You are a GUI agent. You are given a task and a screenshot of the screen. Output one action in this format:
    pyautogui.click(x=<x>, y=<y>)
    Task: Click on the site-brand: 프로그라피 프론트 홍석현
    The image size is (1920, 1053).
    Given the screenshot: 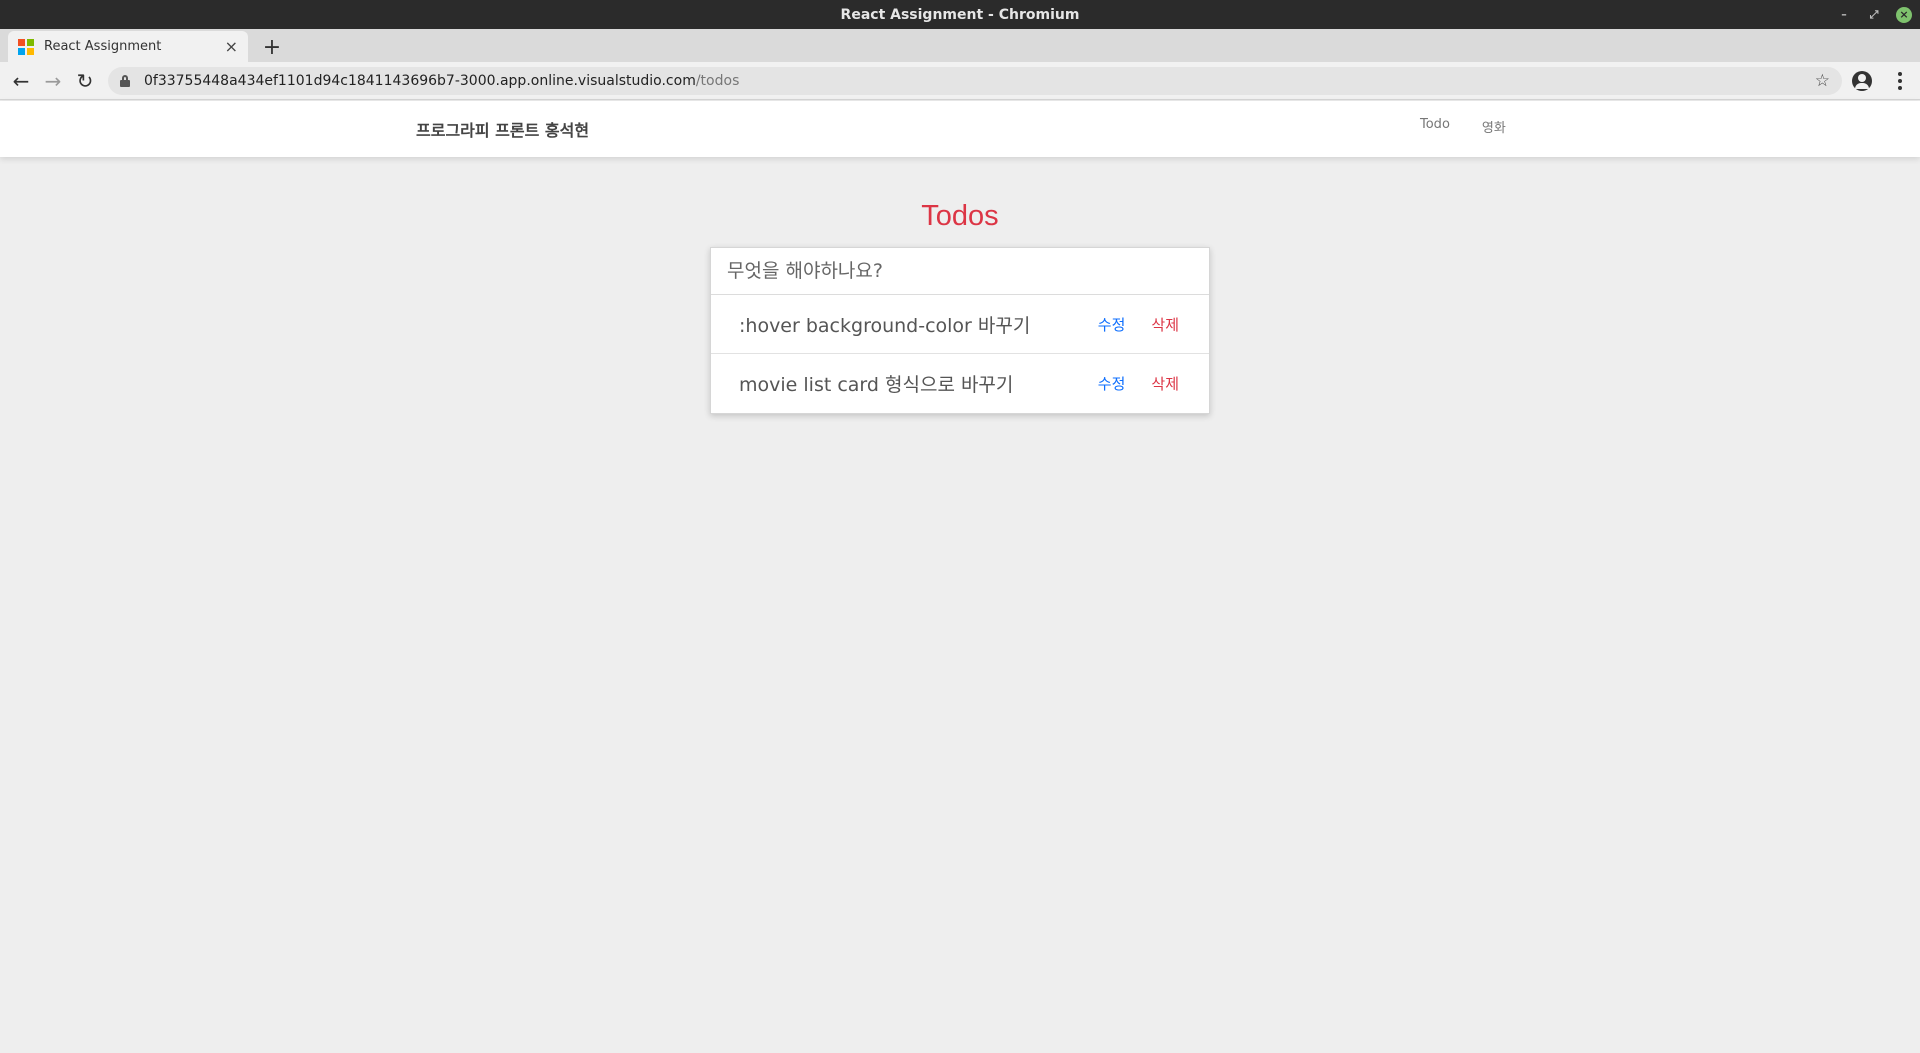 What is the action you would take?
    pyautogui.click(x=502, y=129)
    